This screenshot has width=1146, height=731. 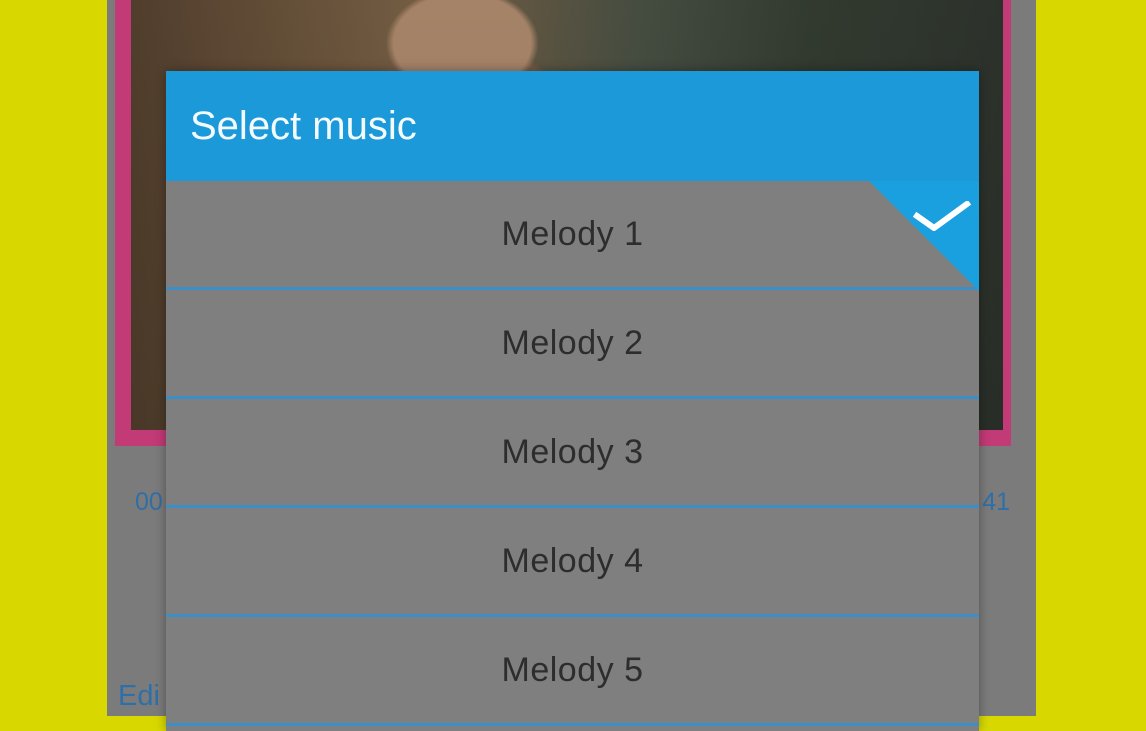 What do you see at coordinates (996, 502) in the screenshot?
I see `end-time-label: 41` at bounding box center [996, 502].